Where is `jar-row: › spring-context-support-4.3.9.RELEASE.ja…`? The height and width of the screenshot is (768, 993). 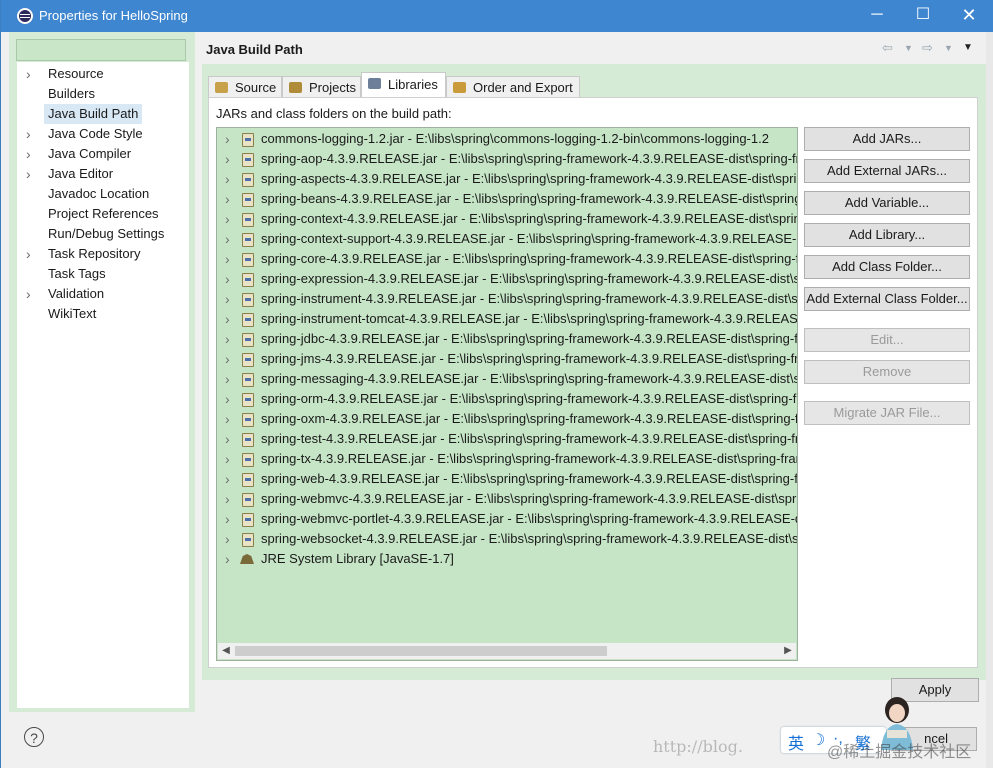
jar-row: › spring-context-support-4.3.9.RELEASE.ja… is located at coordinates (507, 239).